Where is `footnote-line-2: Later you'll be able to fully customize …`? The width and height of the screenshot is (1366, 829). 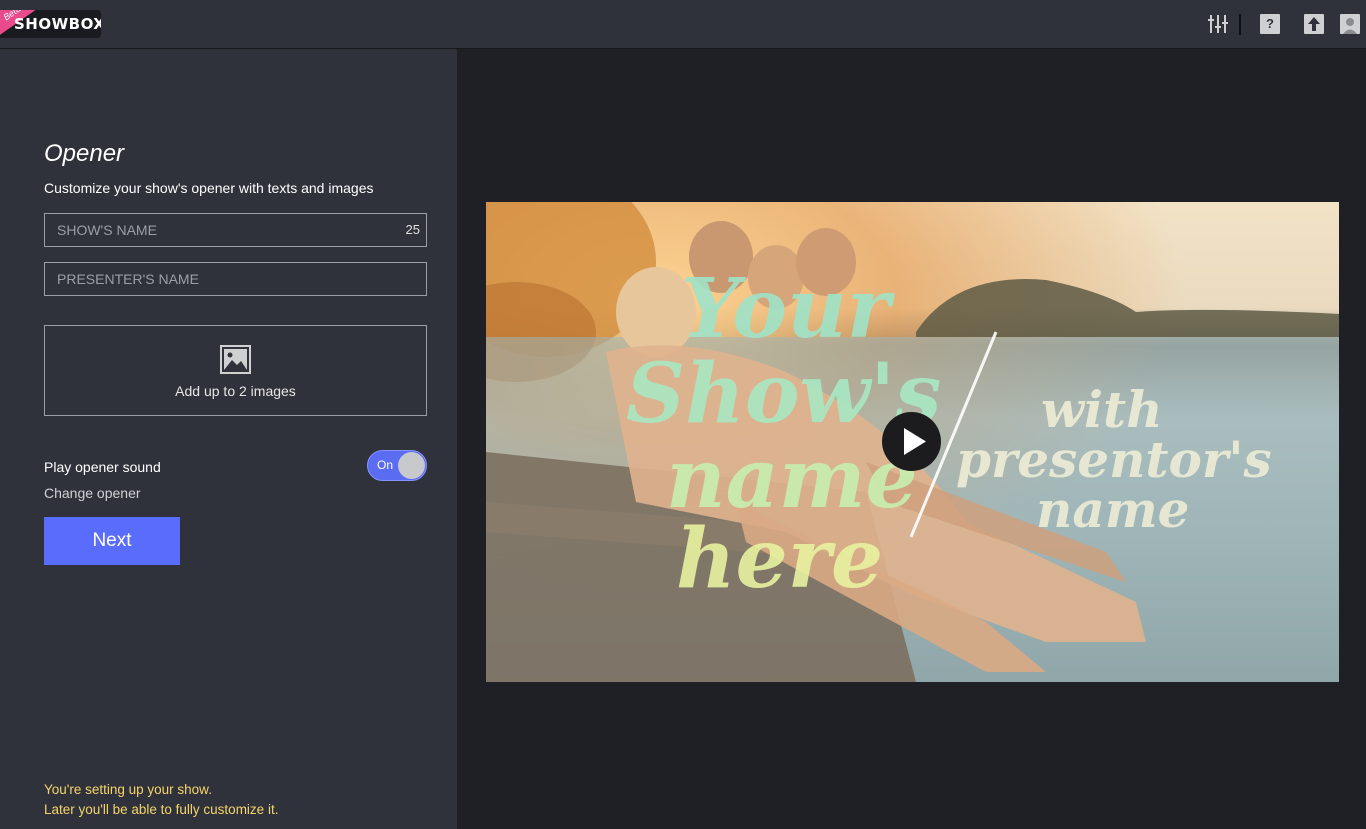 footnote-line-2: Later you'll be able to fully customize … is located at coordinates (161, 809).